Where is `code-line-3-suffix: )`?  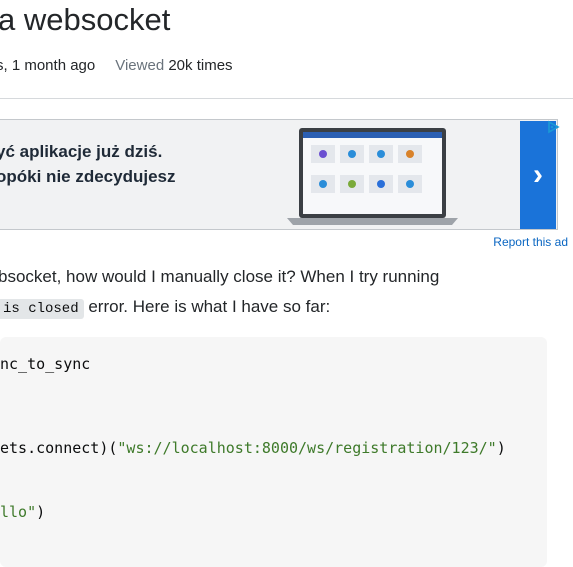
code-line-3-suffix: ) is located at coordinates (41, 512).